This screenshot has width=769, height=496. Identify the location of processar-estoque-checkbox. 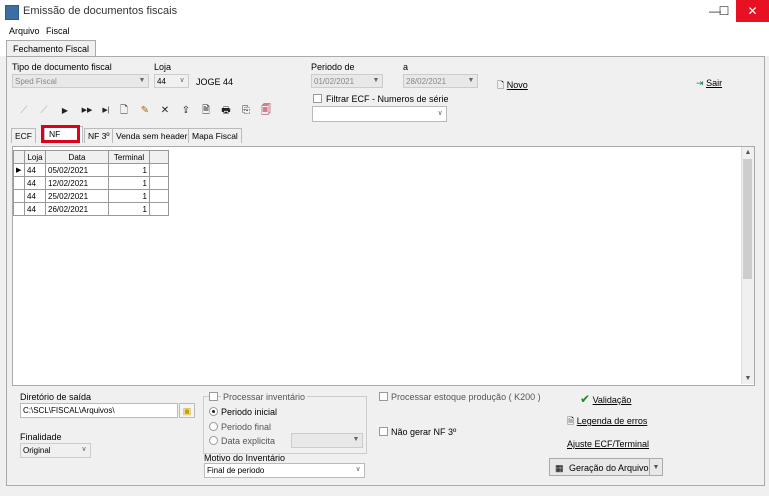
(383, 396).